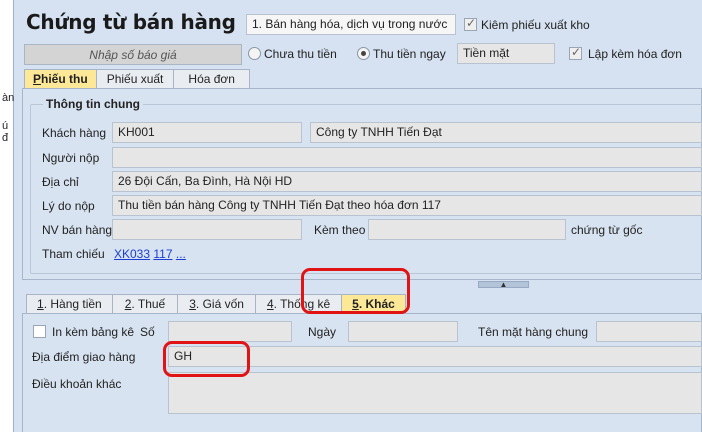 The image size is (702, 432). I want to click on payer-label: Người nộp, so click(71, 158).